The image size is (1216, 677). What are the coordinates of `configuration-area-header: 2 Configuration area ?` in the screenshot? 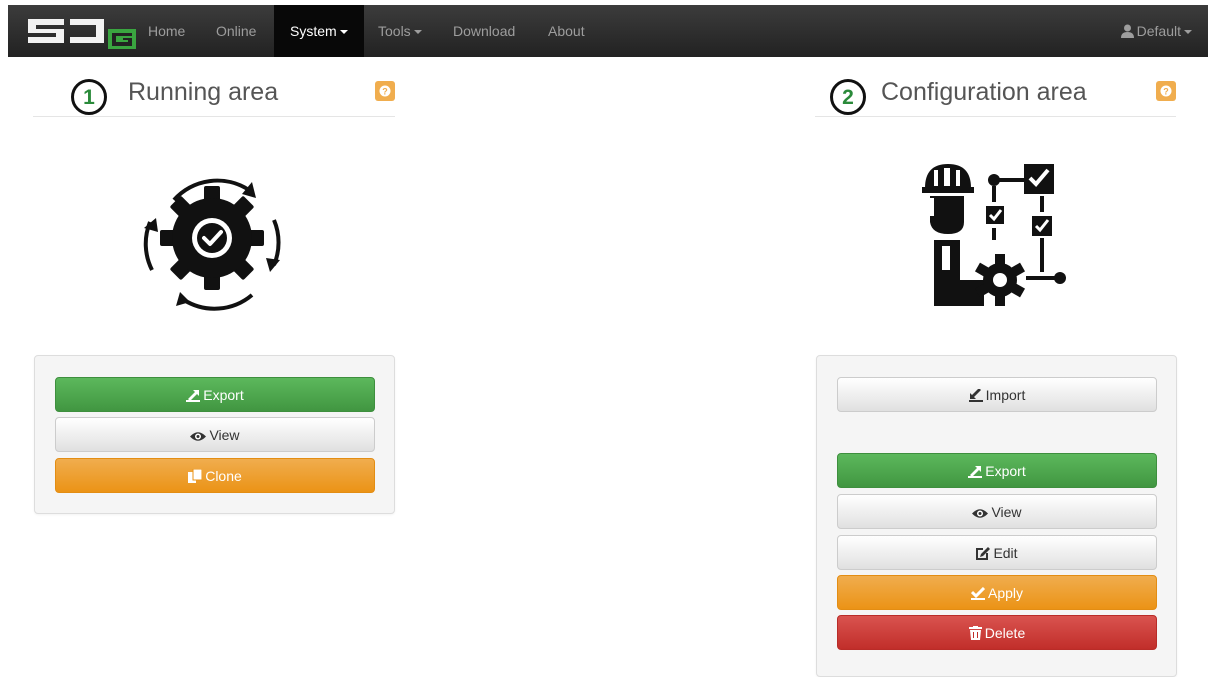 It's located at (995, 93).